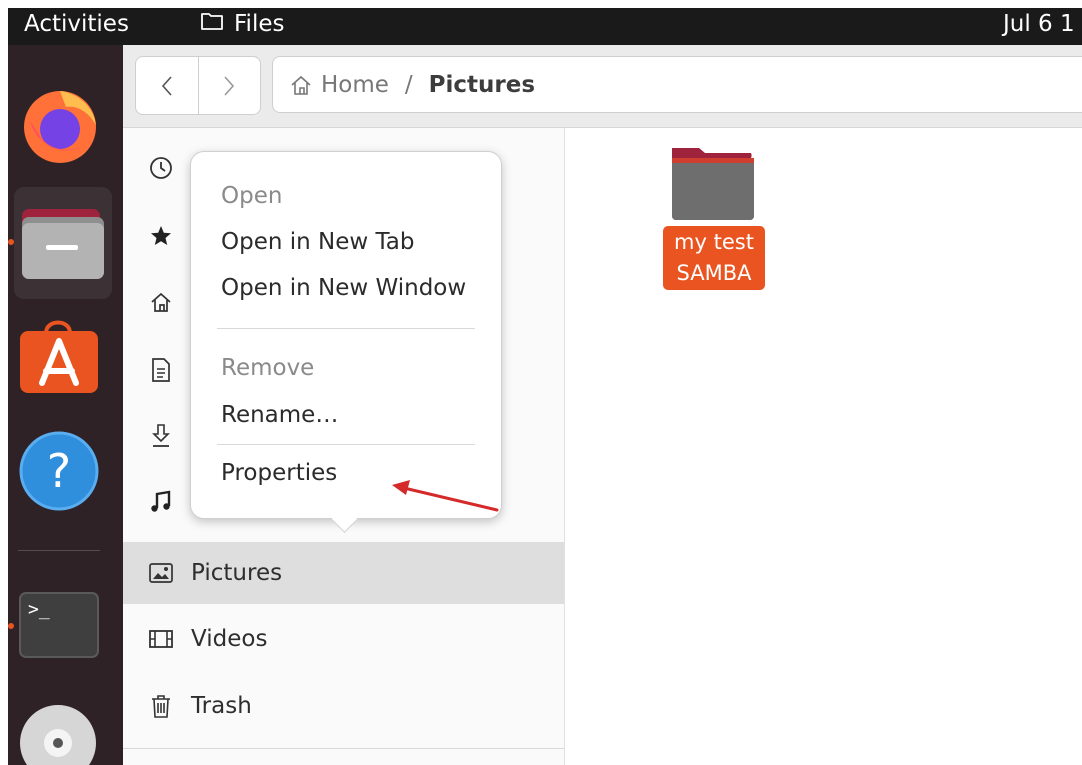 This screenshot has height=765, width=1082. Describe the element at coordinates (161, 236) in the screenshot. I see `starred-icon` at that location.